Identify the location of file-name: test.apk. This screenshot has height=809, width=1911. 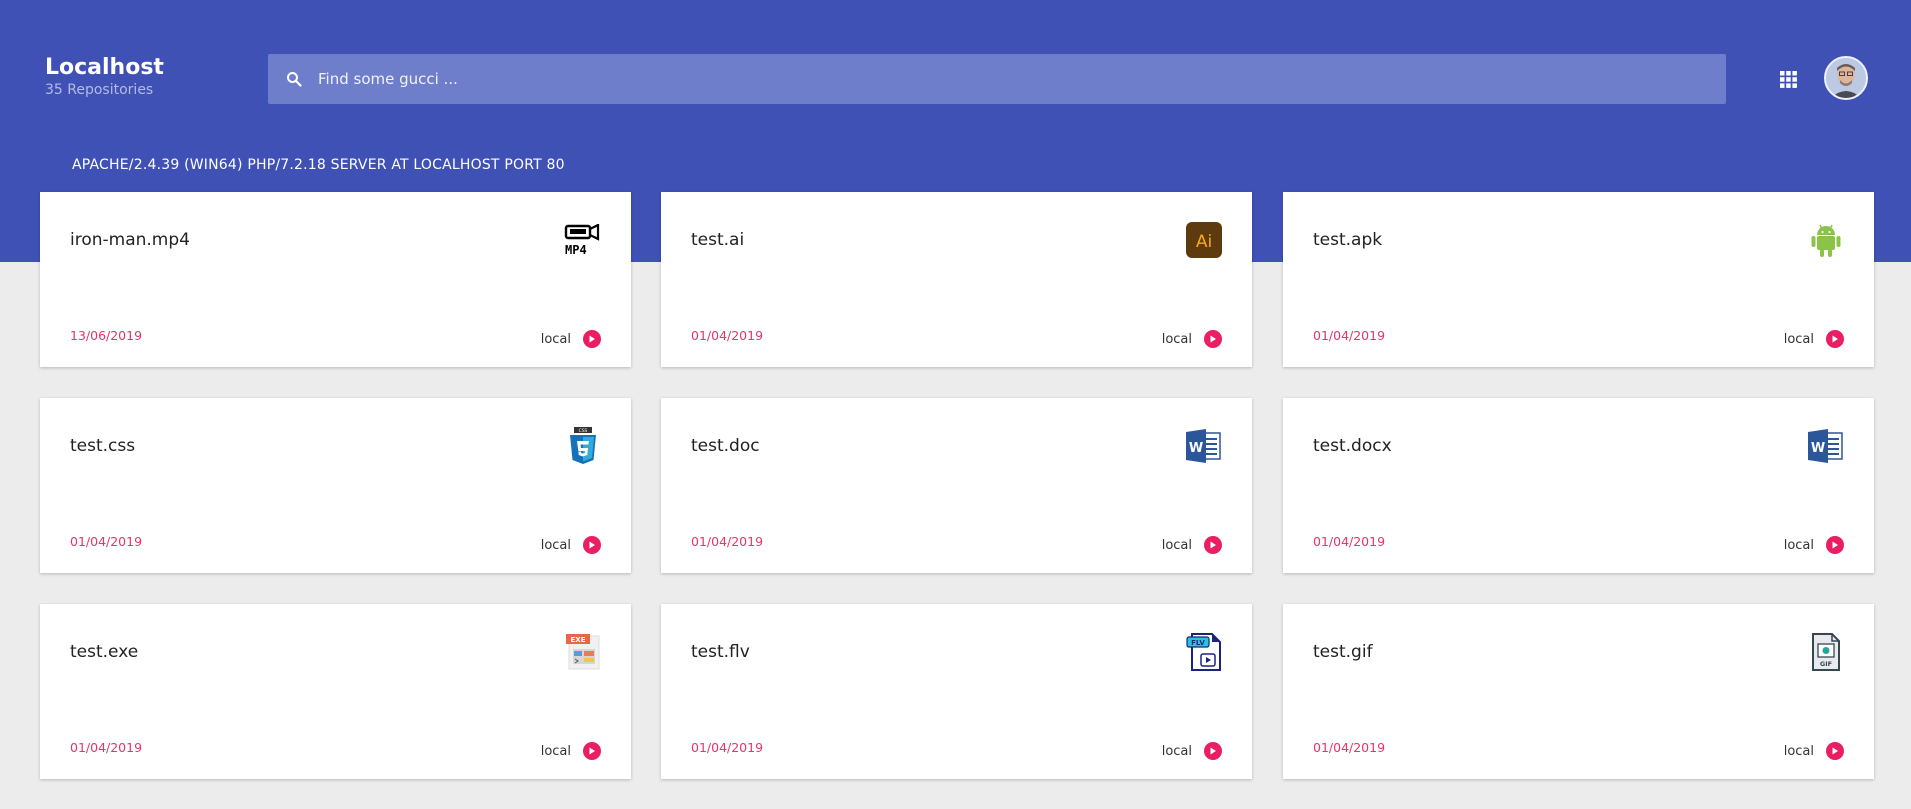
(1348, 240).